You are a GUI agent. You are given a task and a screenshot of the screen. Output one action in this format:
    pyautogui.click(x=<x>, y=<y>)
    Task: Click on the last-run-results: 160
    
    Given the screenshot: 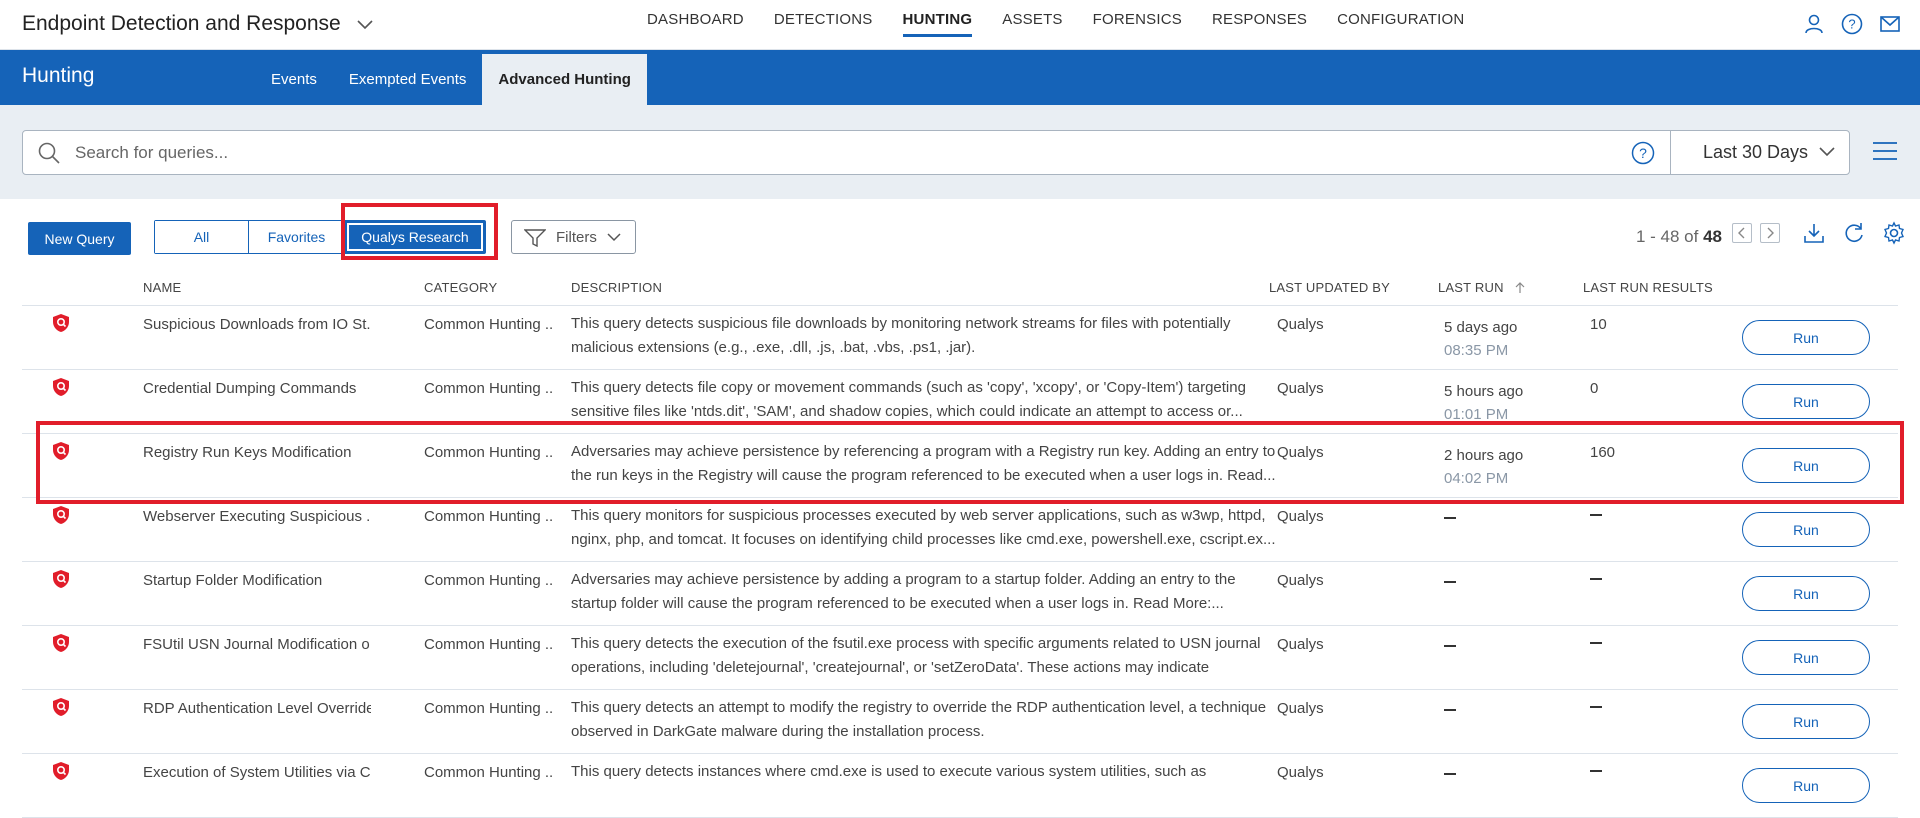 What is the action you would take?
    pyautogui.click(x=1603, y=452)
    